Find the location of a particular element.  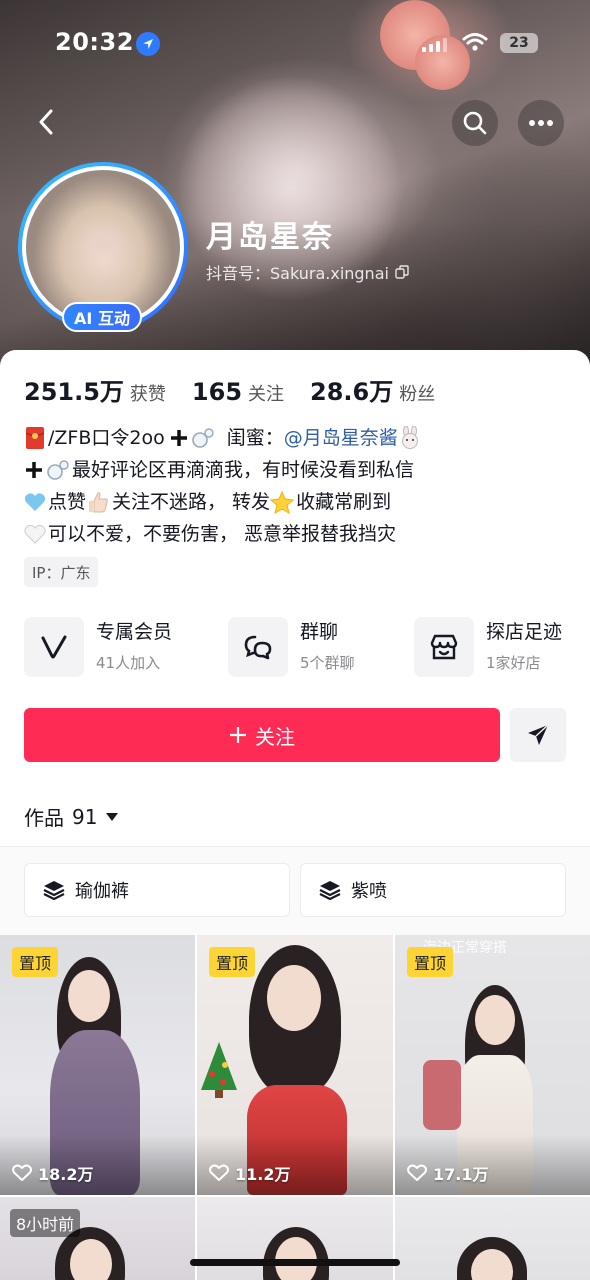

send-arrow-icon is located at coordinates (538, 734).